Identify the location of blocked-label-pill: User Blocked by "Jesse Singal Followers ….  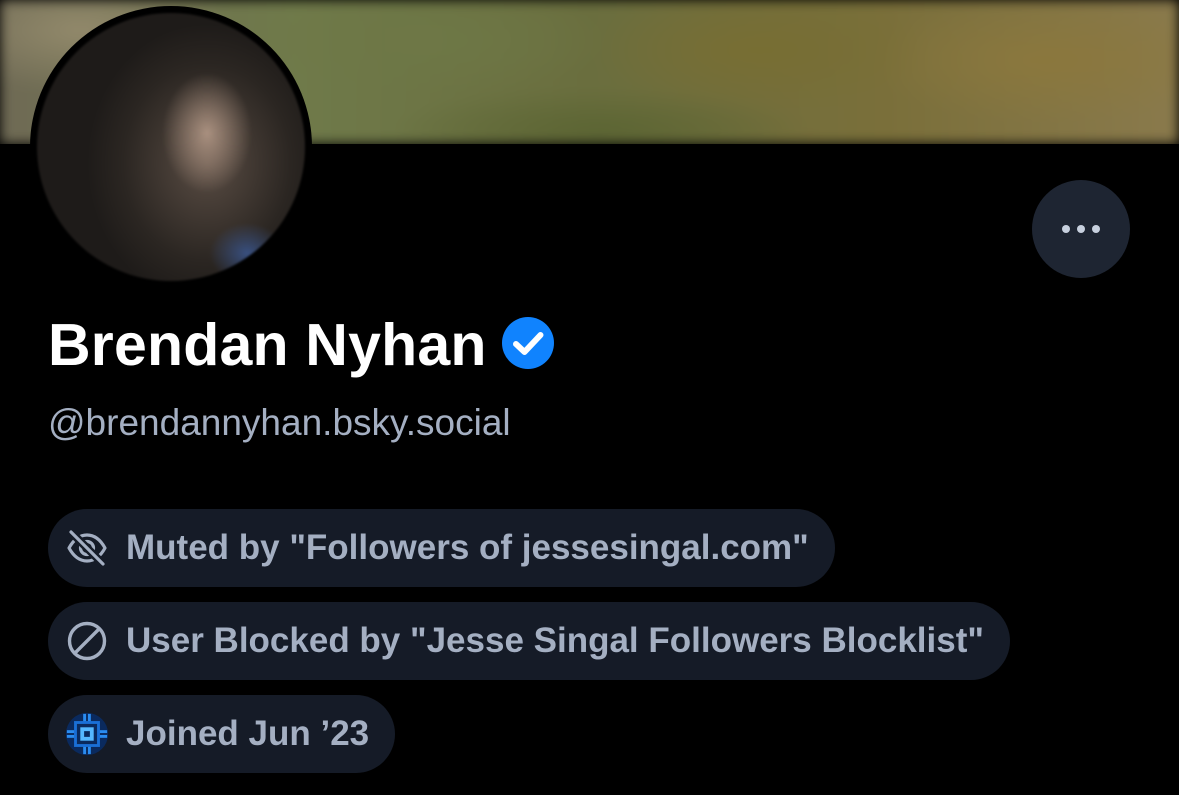
(529, 641).